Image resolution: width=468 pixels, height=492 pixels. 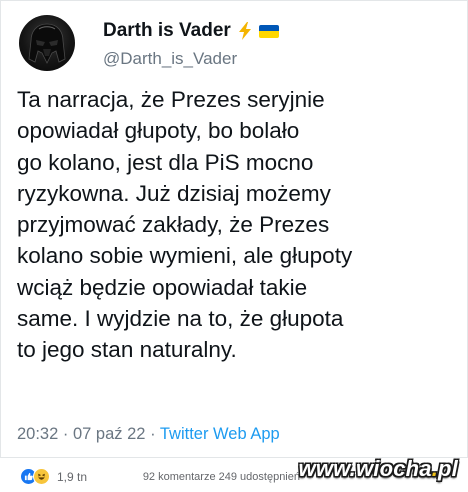 I want to click on tweet-text-line: same. I wyjdzie na to, że głupota, so click(x=180, y=319).